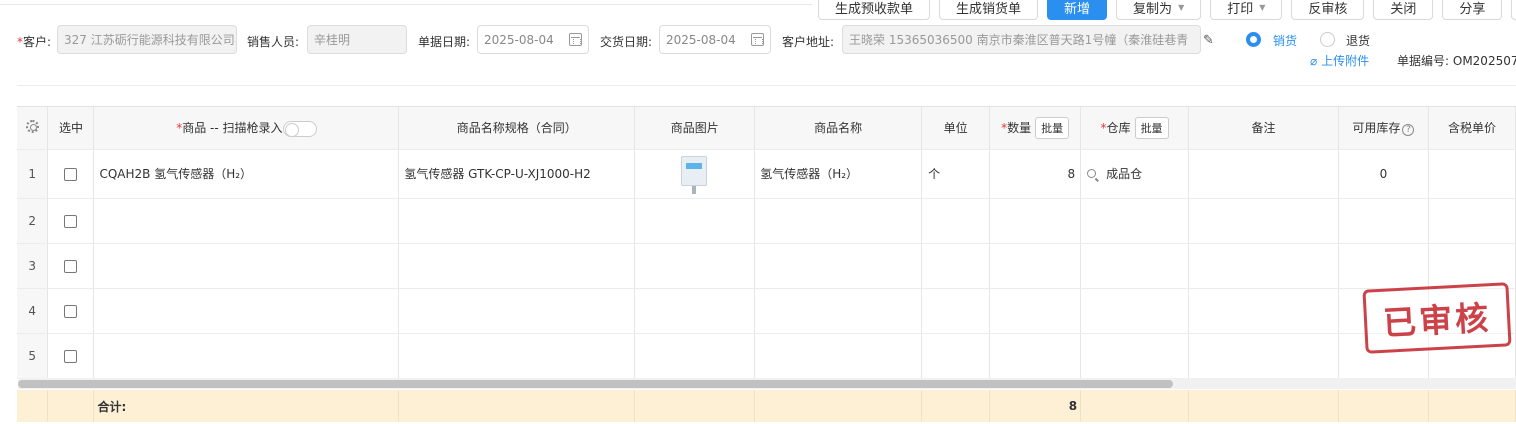 The height and width of the screenshot is (424, 1516). I want to click on doc-date-label: 单据日期:, so click(444, 42).